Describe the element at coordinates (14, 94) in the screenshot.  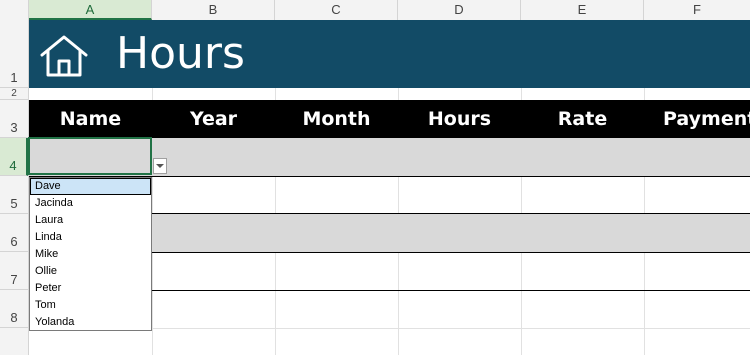
I see `row-header-2: 2` at that location.